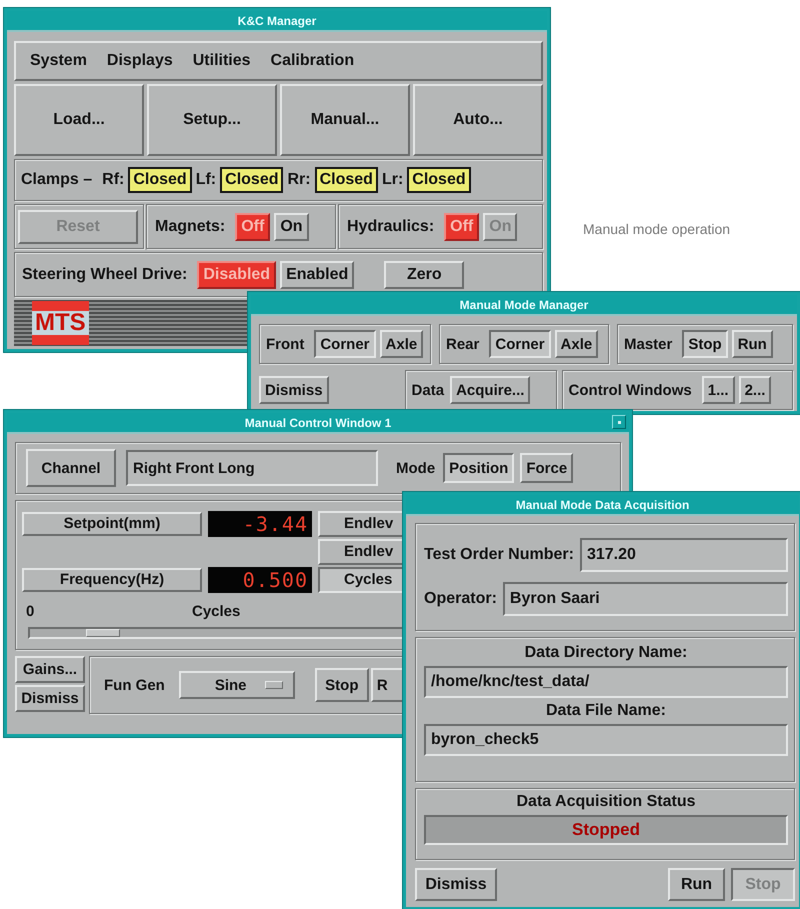 Image resolution: width=800 pixels, height=909 pixels. I want to click on label: 0, so click(31, 611).